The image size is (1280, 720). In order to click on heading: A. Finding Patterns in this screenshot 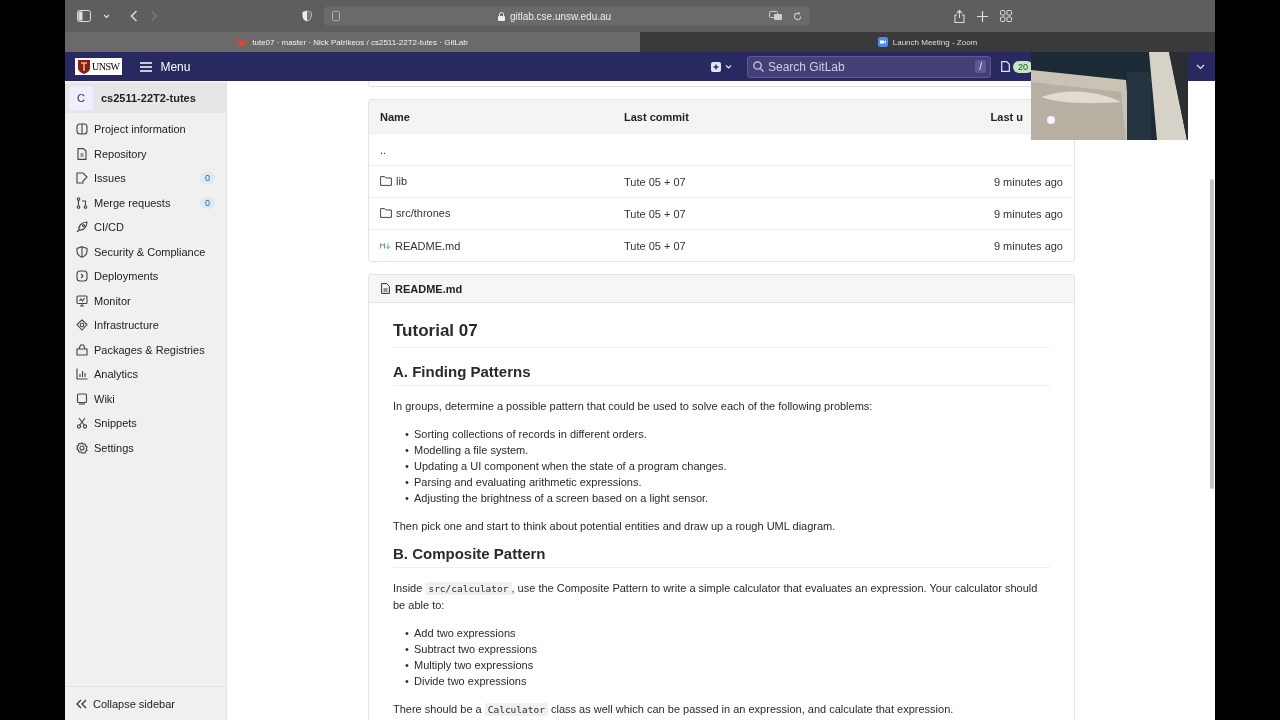, I will do `click(721, 375)`.